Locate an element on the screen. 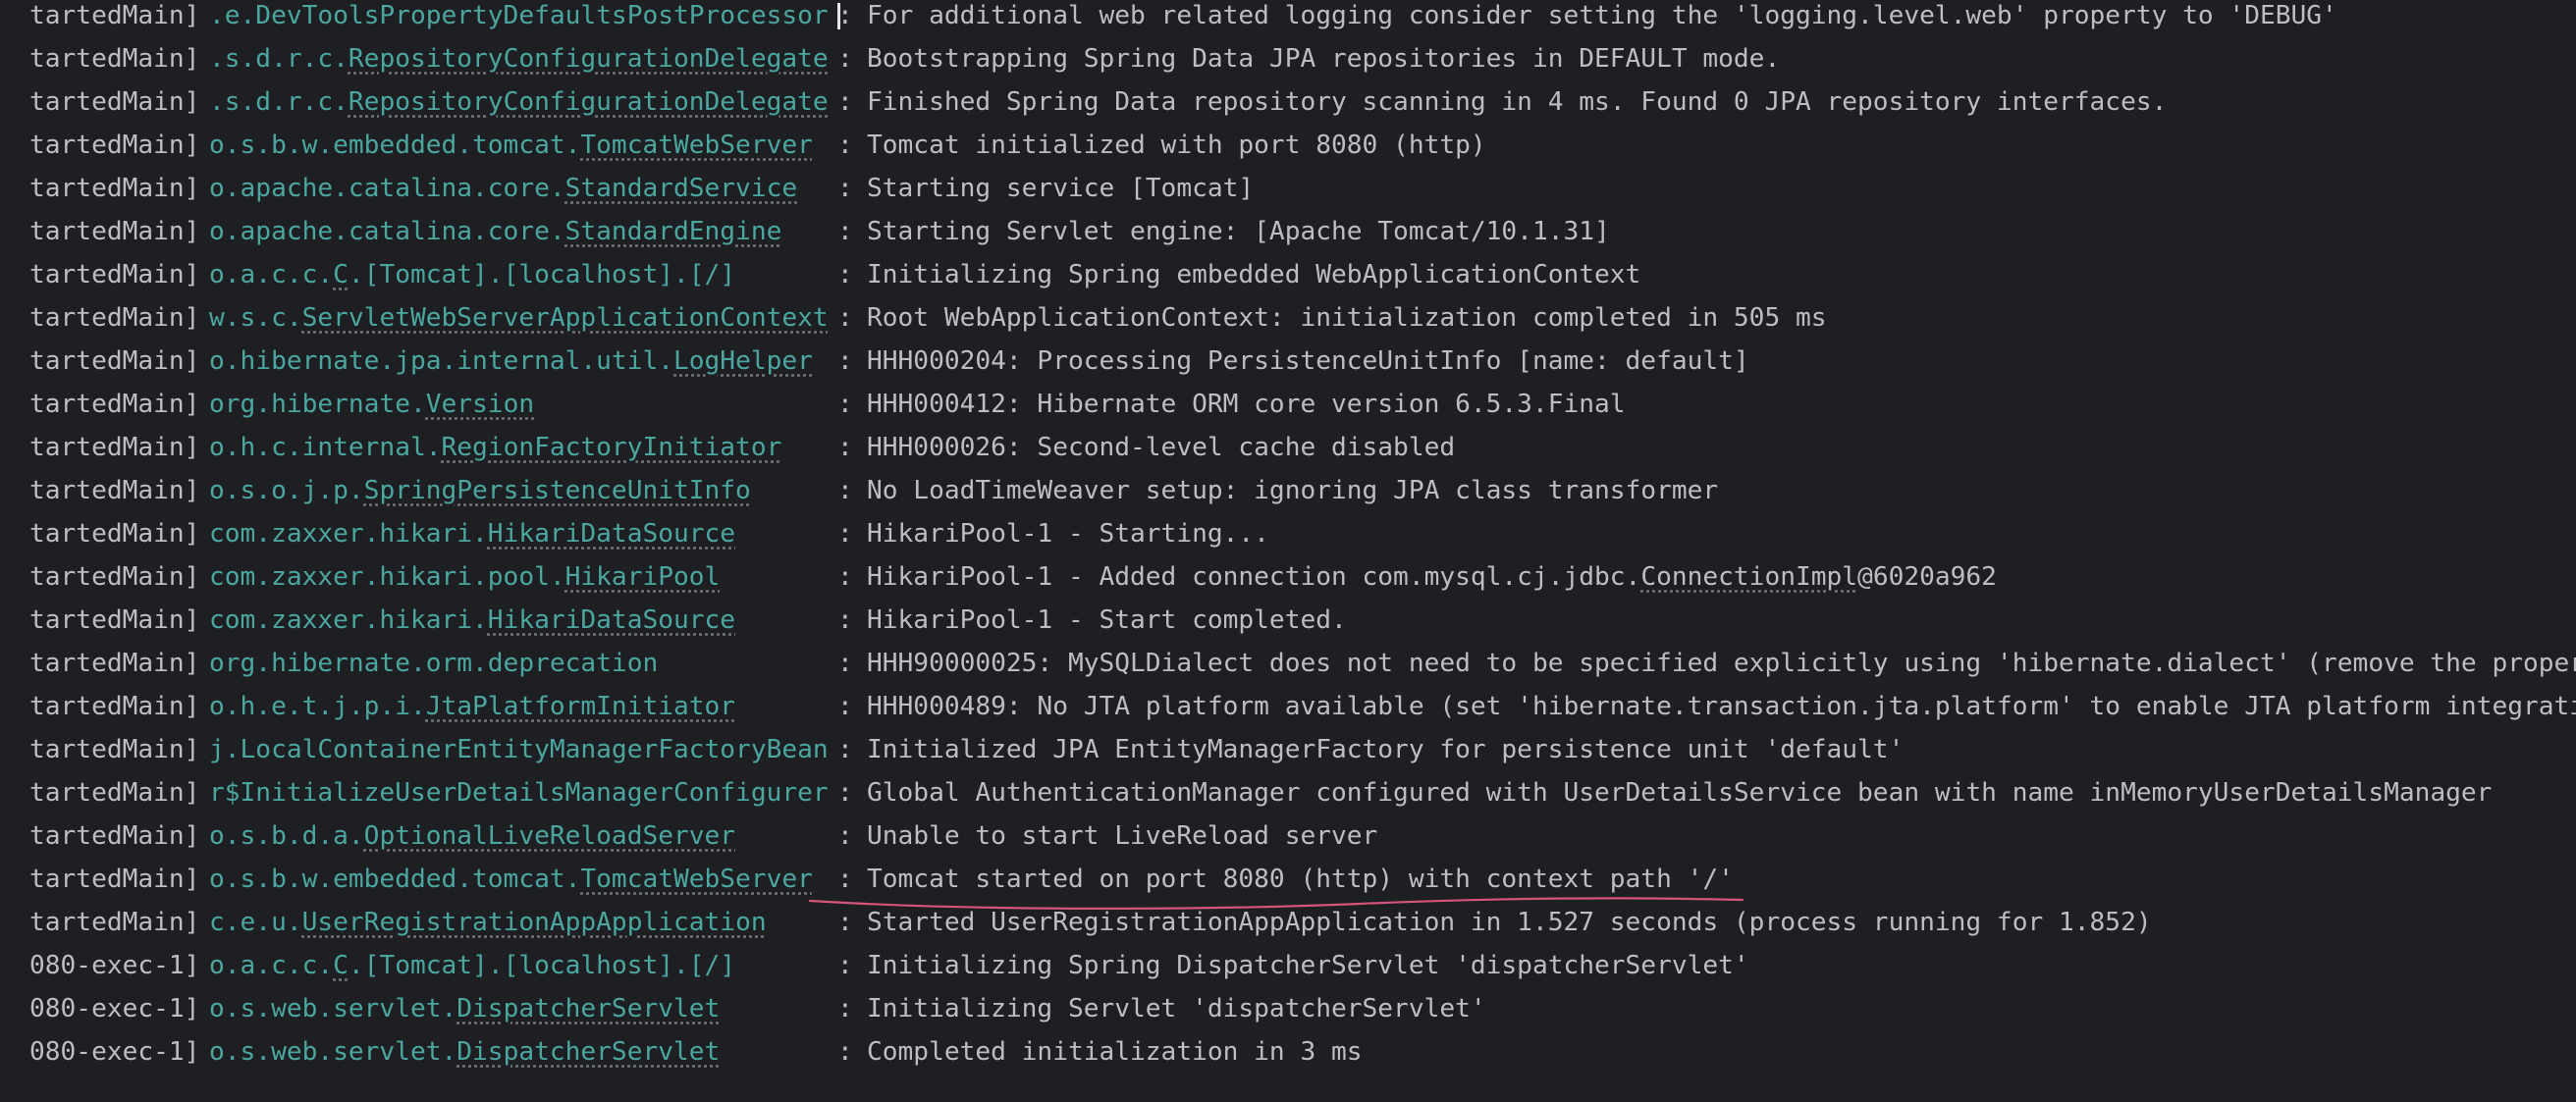 This screenshot has height=1102, width=2576. logger-class-link: Version is located at coordinates (480, 404).